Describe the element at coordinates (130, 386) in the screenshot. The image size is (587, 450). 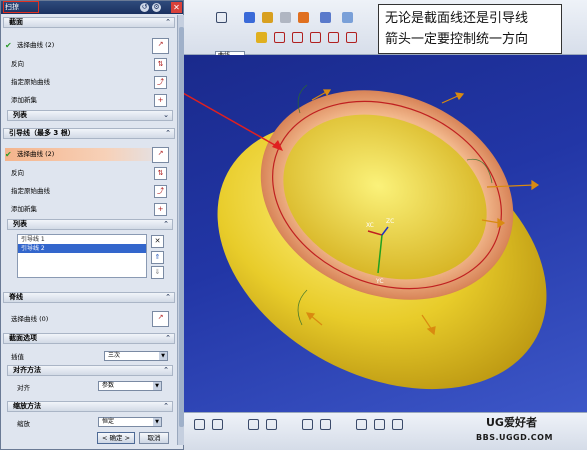
I see `alignment-select: 参数 ▼` at that location.